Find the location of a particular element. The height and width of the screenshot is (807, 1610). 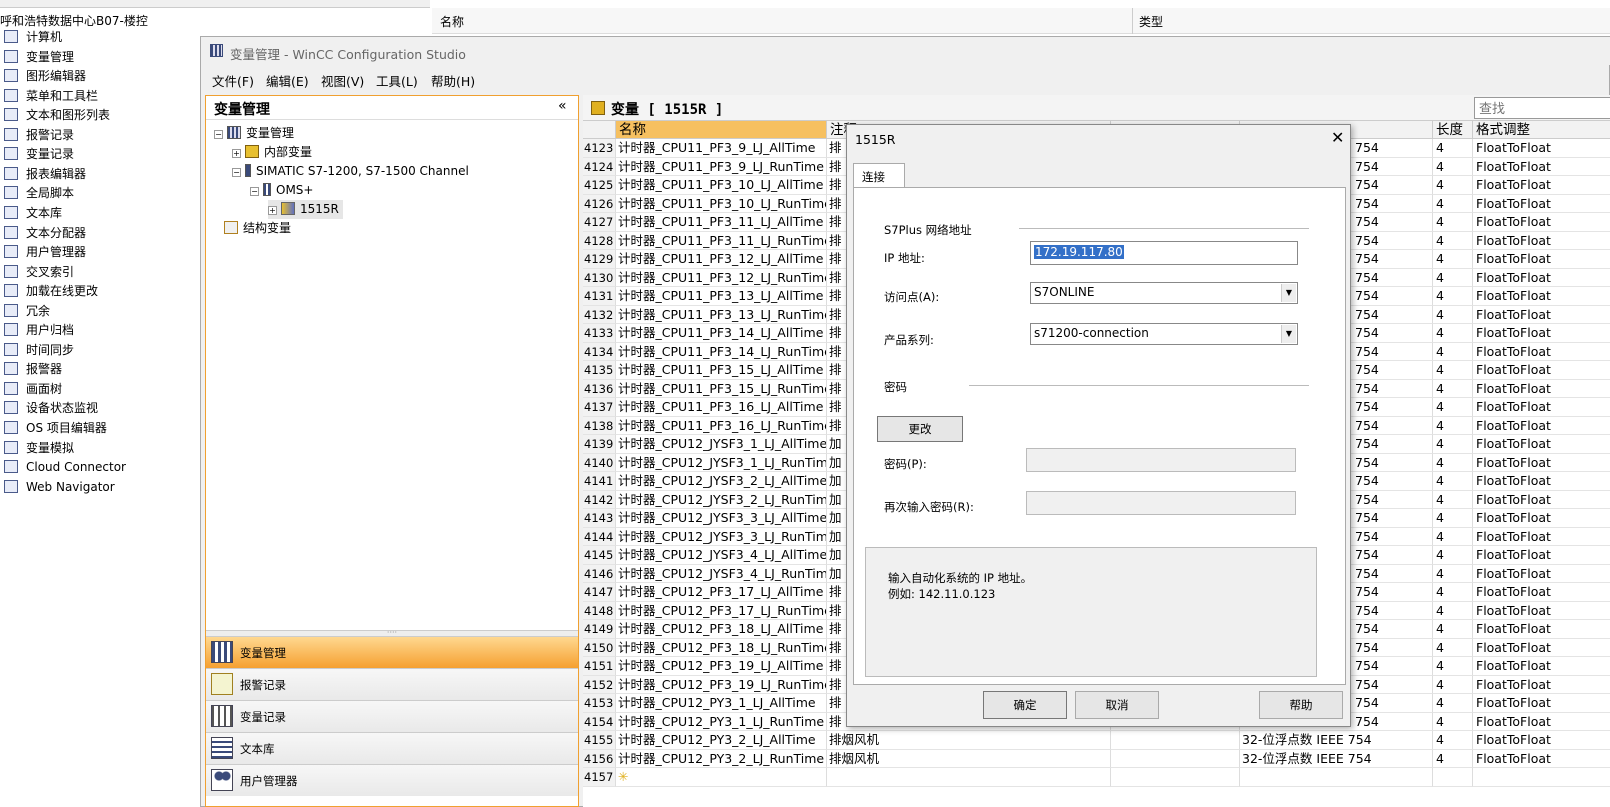

tree-item-oms: − OMS+ is located at coordinates (281, 190).